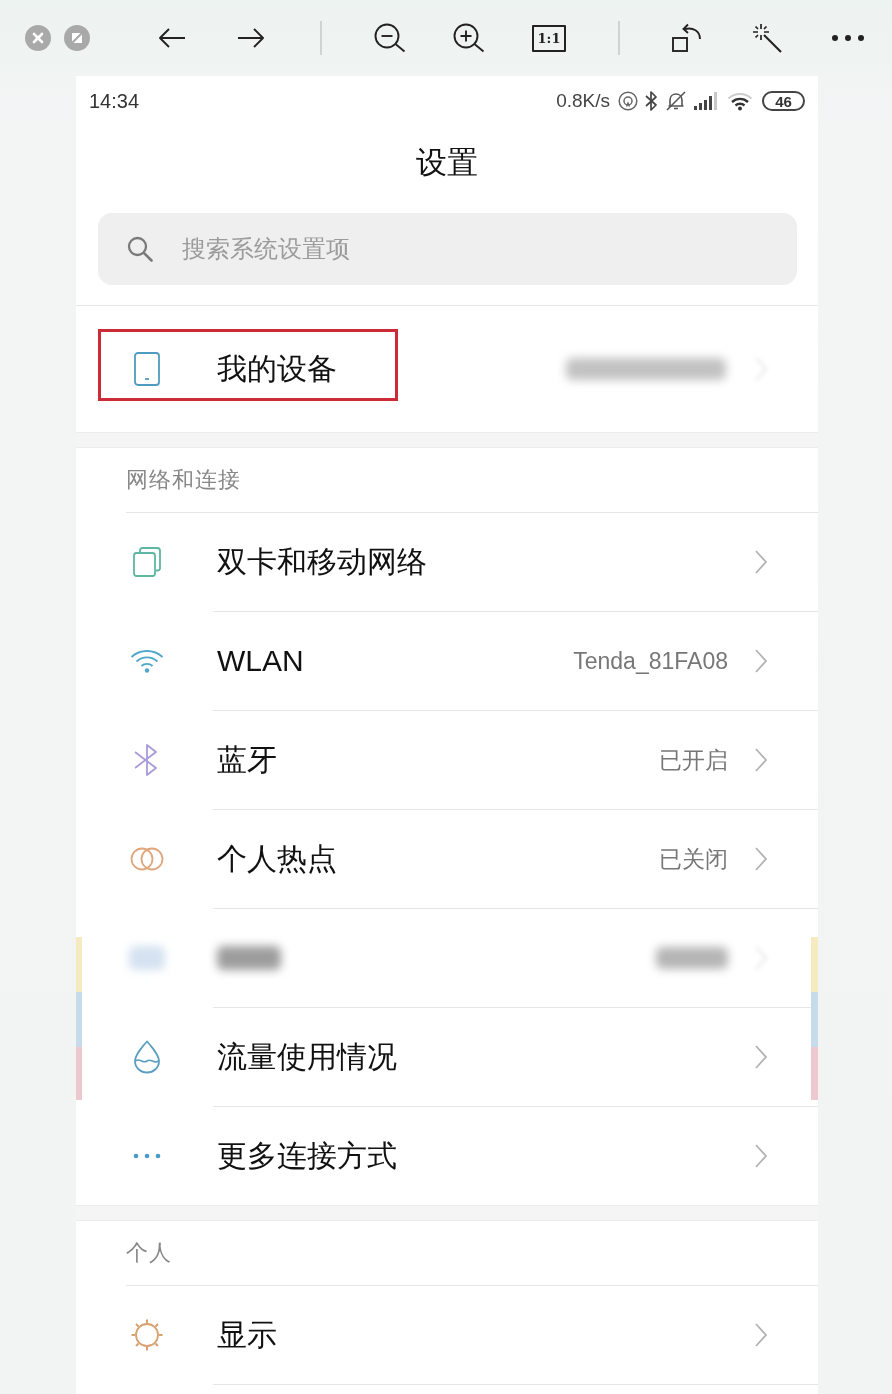 This screenshot has width=892, height=1394. I want to click on page-title: 设置, so click(447, 163).